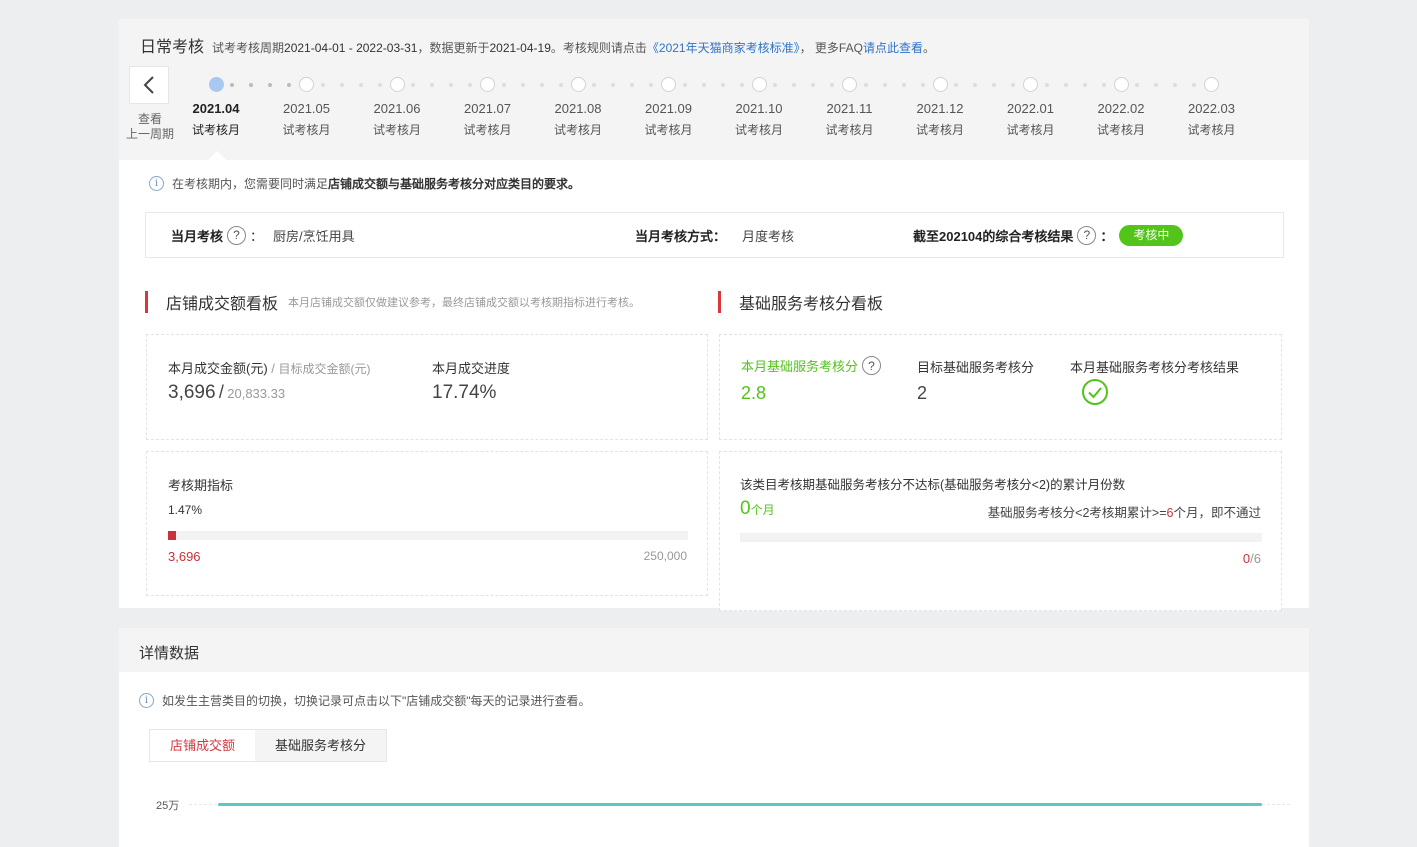 This screenshot has height=847, width=1417. I want to click on tab-store-sales: 店铺成交额, so click(203, 745).